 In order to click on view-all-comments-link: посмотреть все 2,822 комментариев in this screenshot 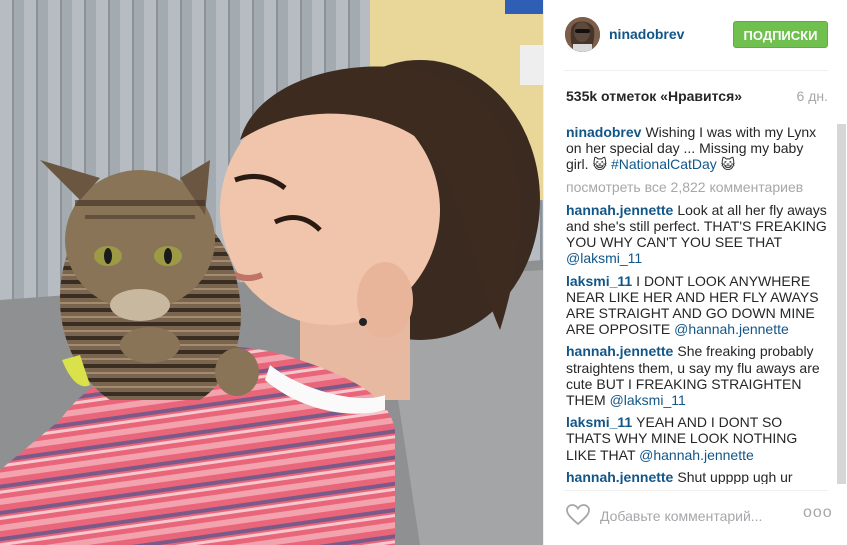, I will do `click(697, 187)`.